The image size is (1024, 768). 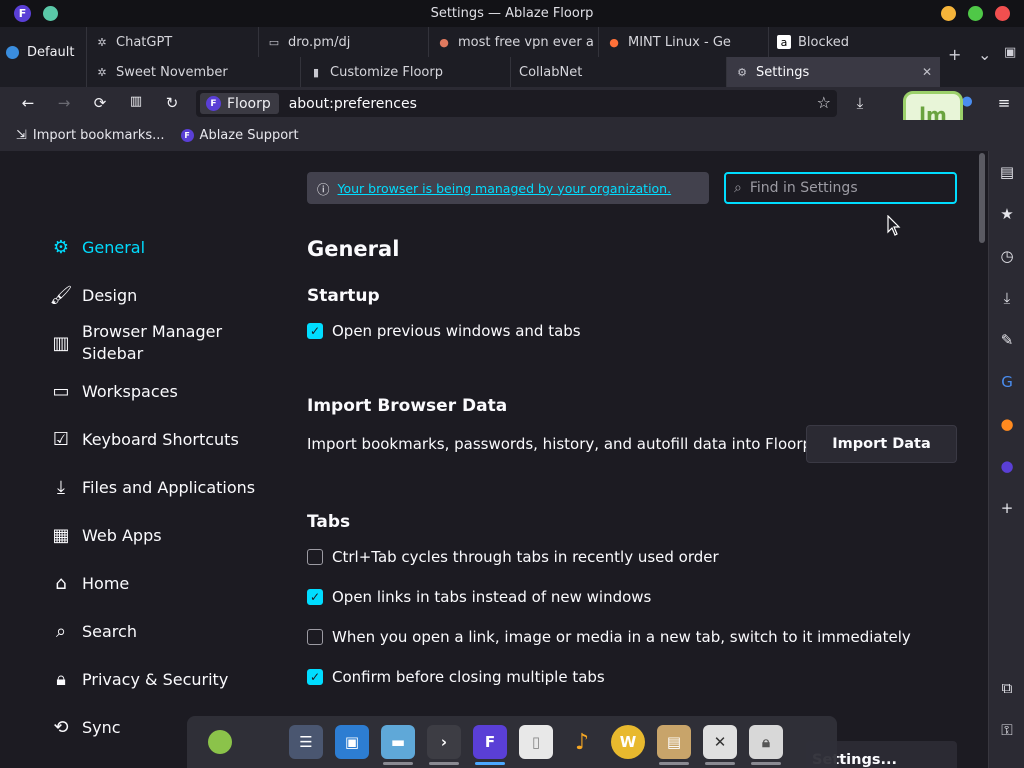 I want to click on tab-vpn: ● most free vpn ever a, so click(x=513, y=42).